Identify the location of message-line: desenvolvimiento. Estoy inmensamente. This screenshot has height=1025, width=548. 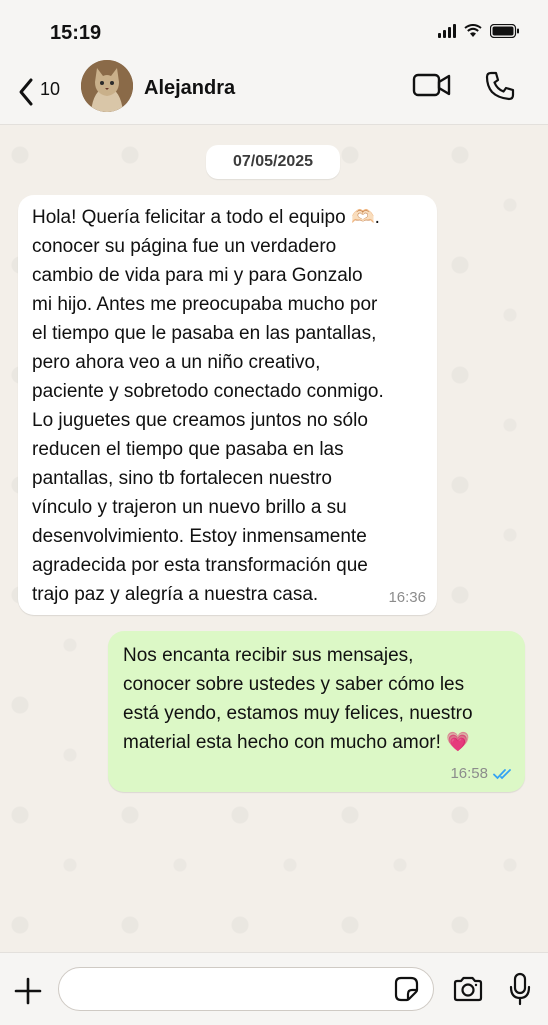
(199, 536).